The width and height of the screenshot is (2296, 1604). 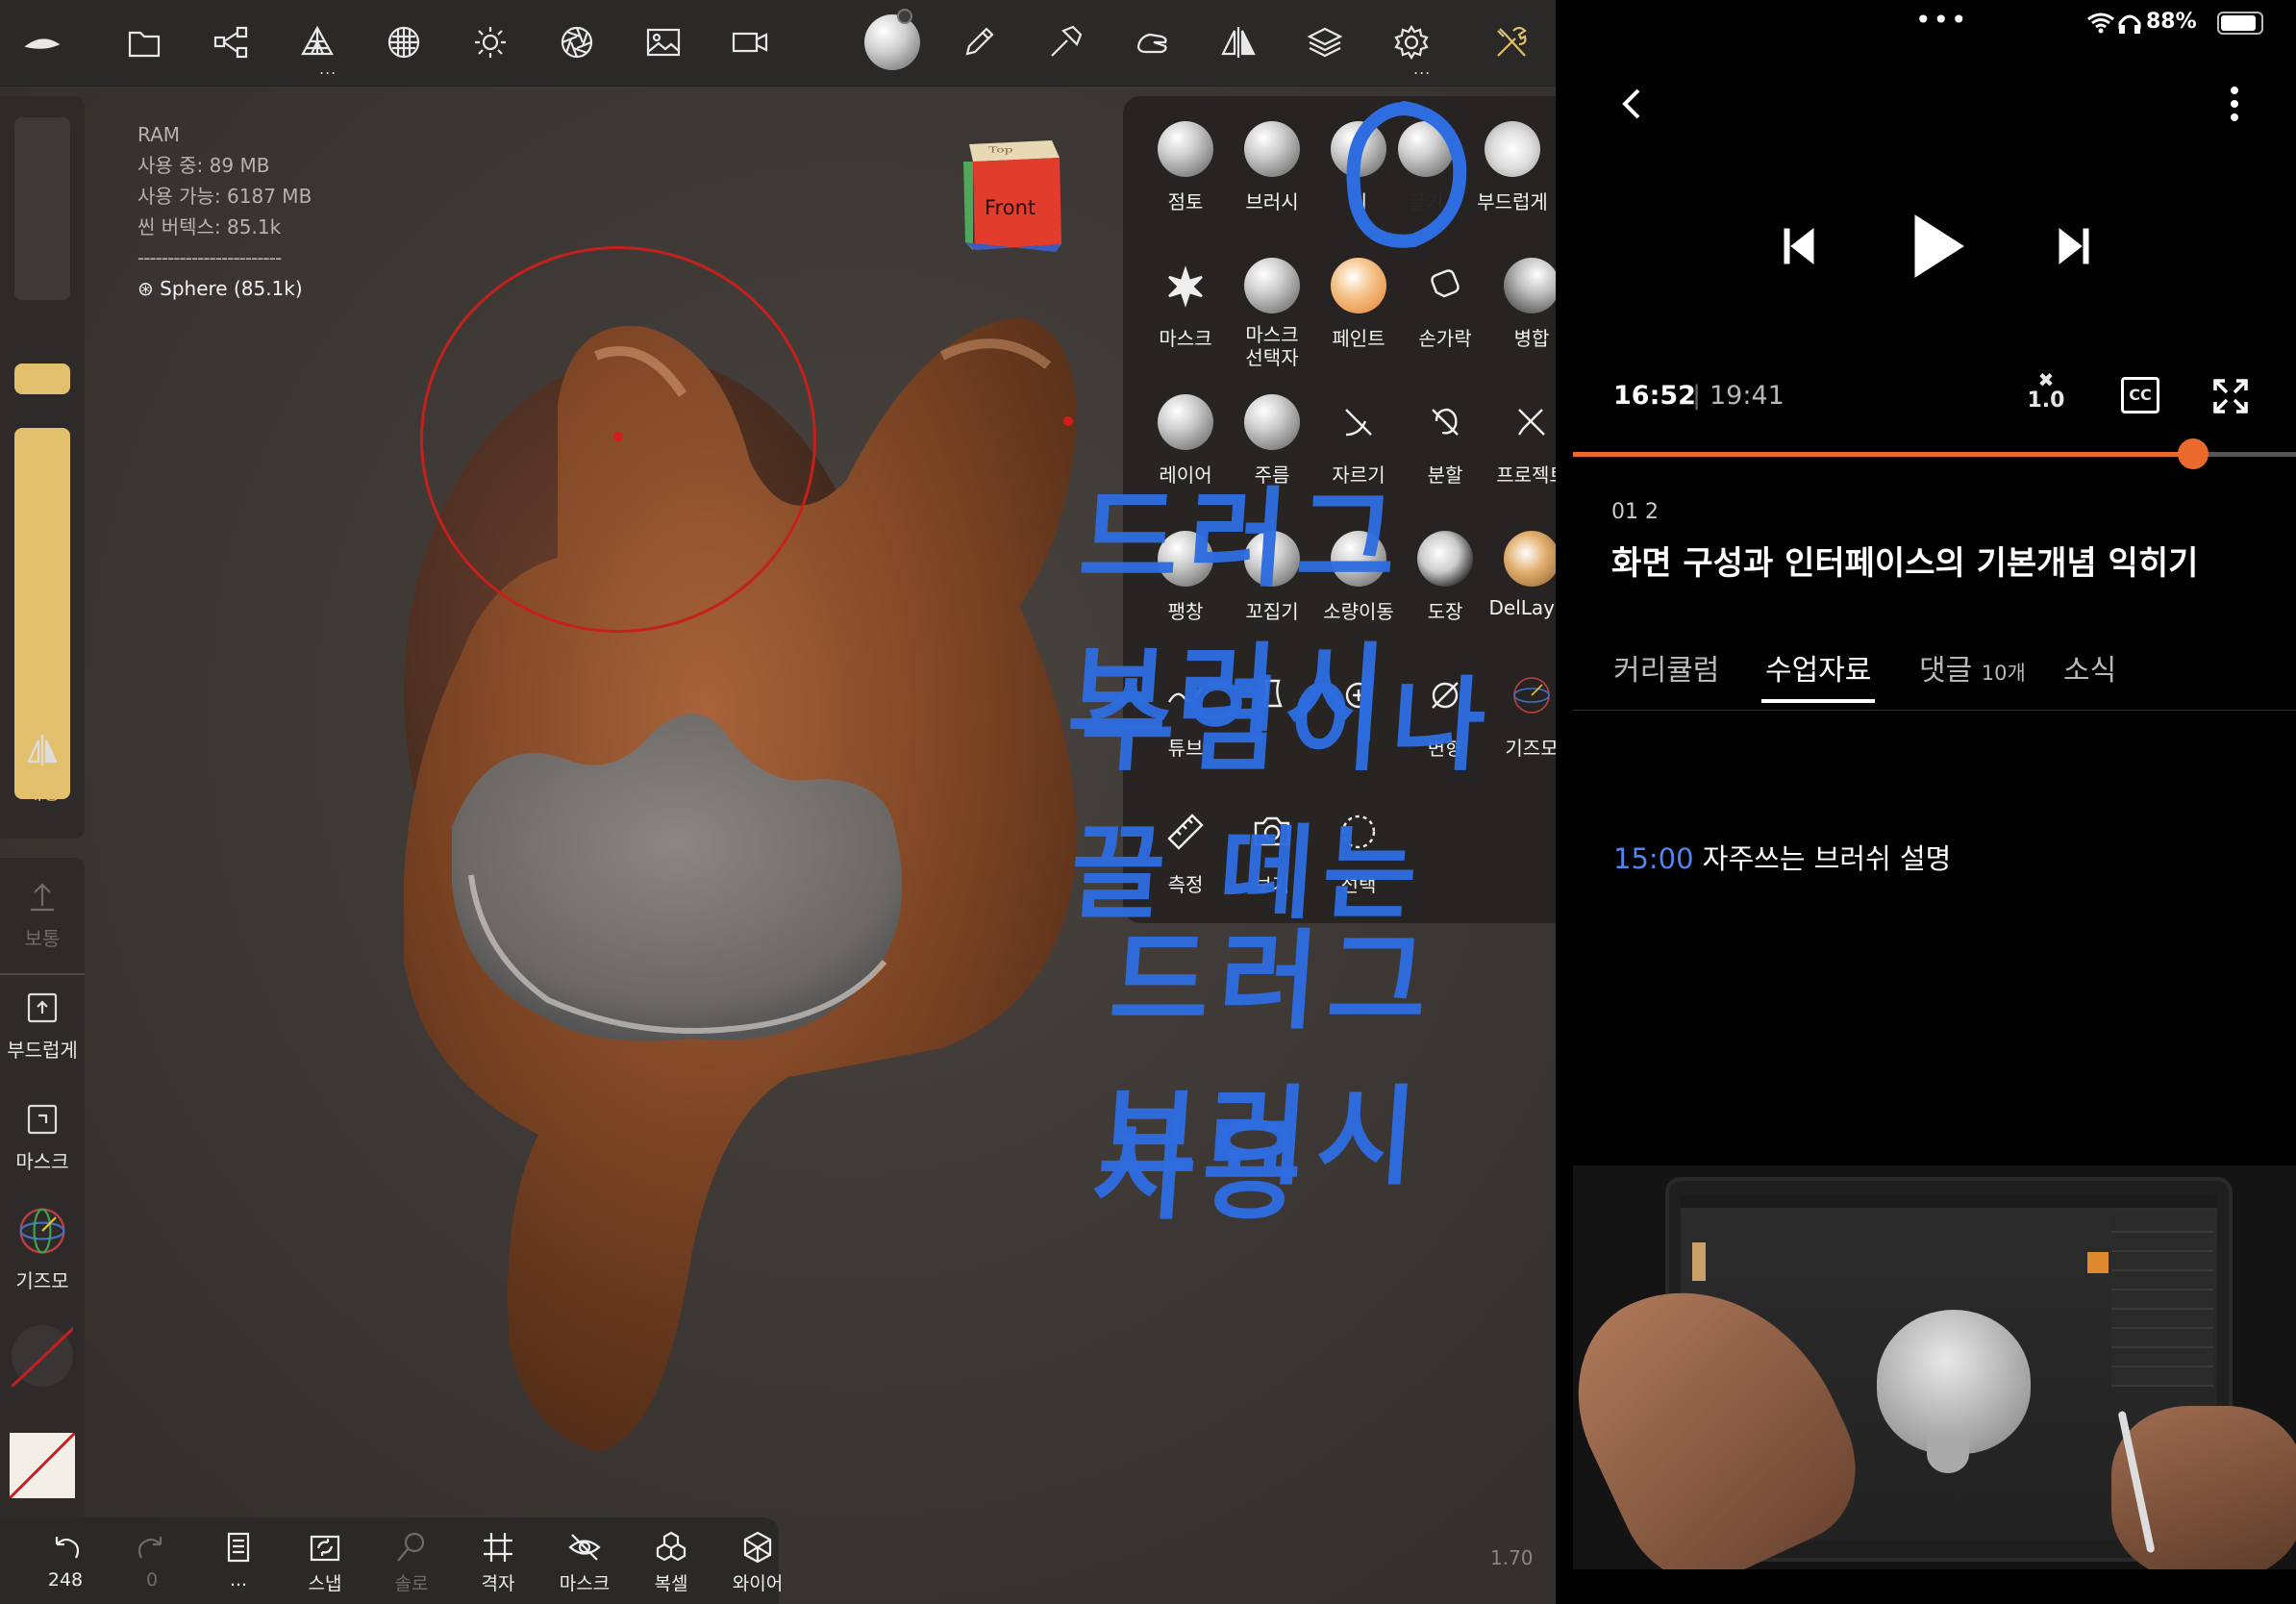 I want to click on image-icon, so click(x=663, y=42).